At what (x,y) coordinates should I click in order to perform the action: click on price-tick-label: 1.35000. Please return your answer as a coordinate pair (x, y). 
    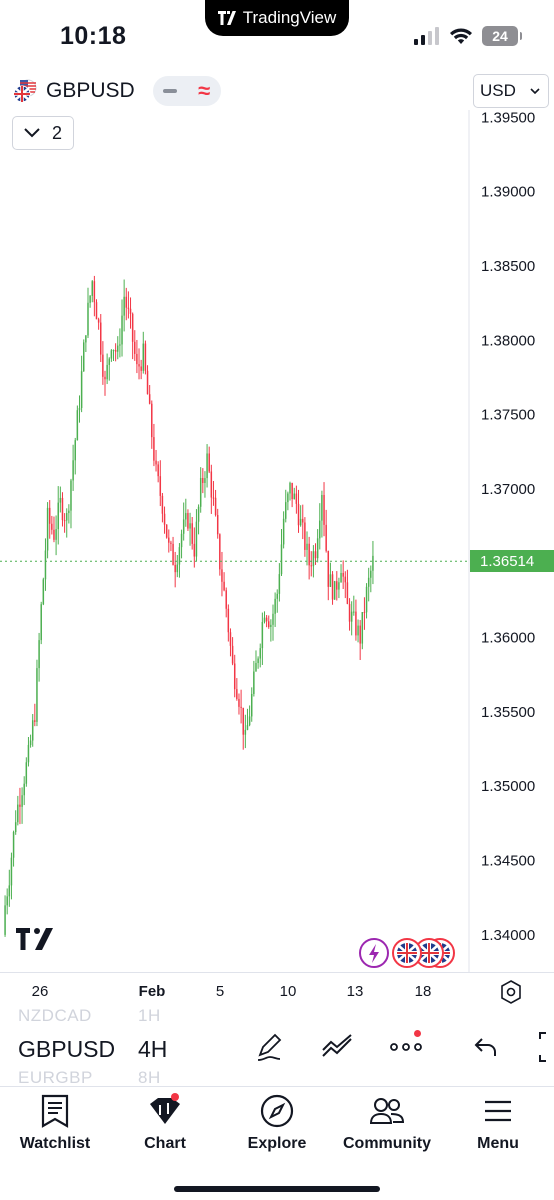
    Looking at the image, I should click on (508, 786).